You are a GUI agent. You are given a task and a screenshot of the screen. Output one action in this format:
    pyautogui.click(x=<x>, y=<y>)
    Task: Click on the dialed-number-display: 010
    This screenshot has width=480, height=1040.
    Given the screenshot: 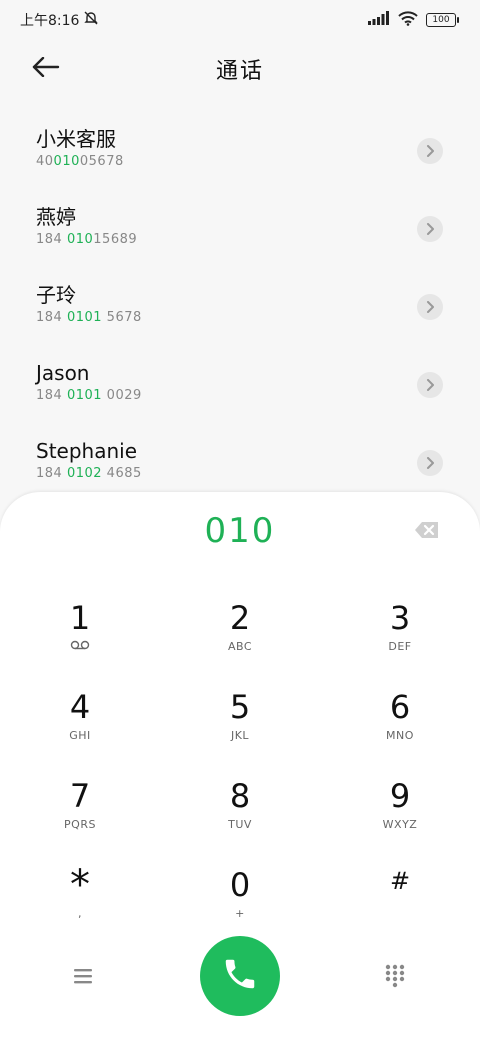 What is the action you would take?
    pyautogui.click(x=240, y=531)
    